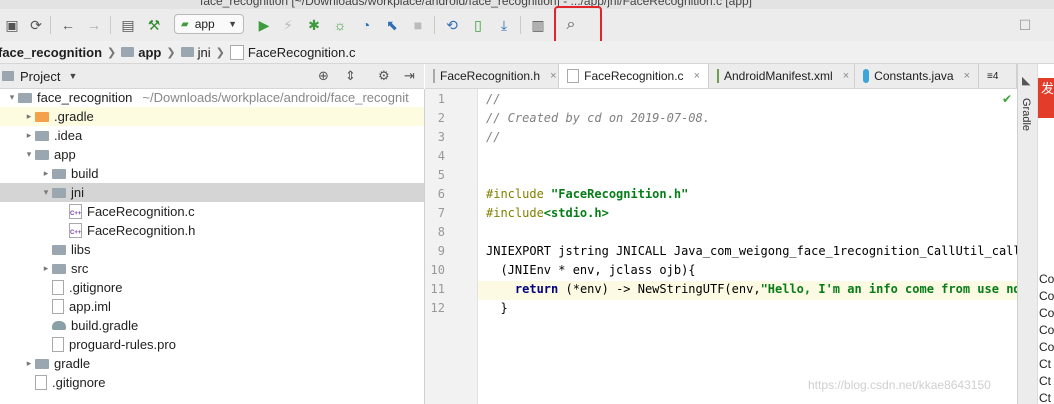 The width and height of the screenshot is (1054, 404). Describe the element at coordinates (587, 196) in the screenshot. I see `code-line: #include "FaceRecognition.h"` at that location.